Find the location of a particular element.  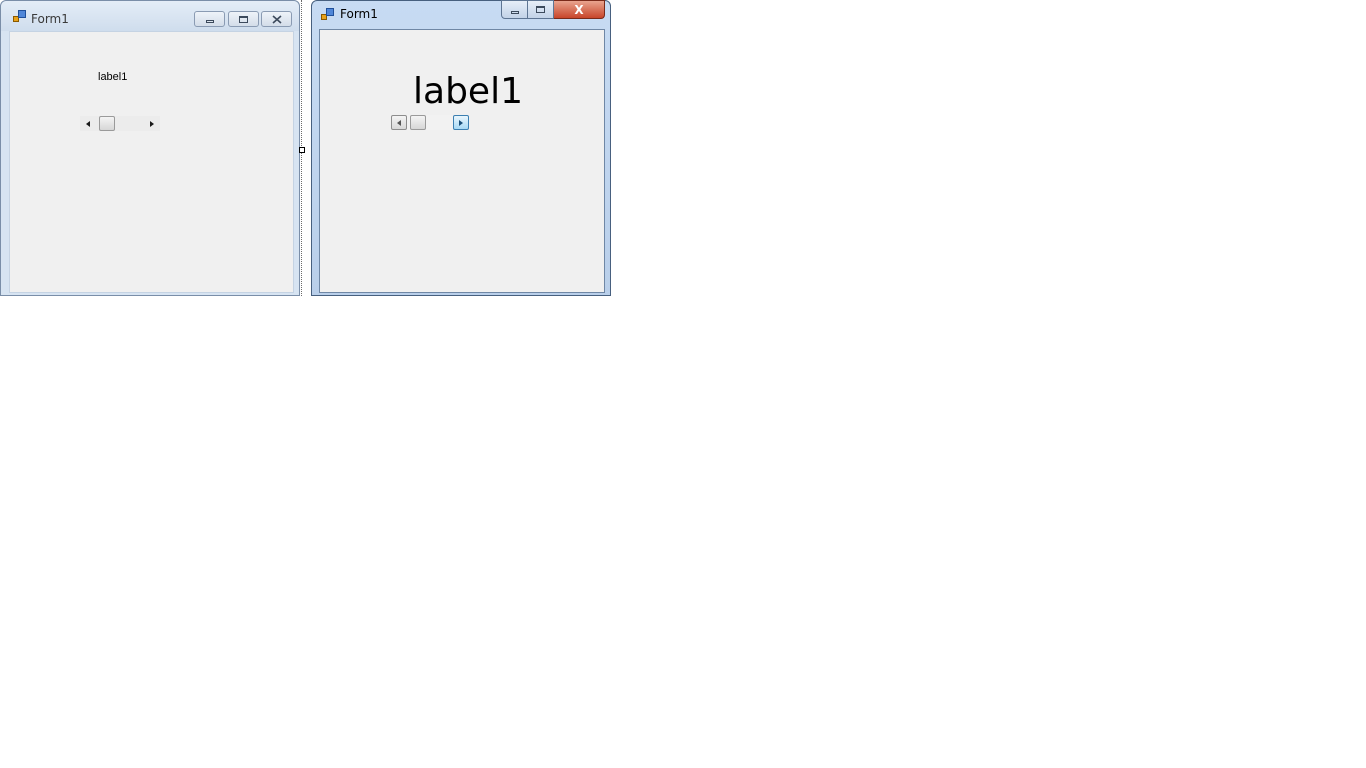

designer-minimize-button is located at coordinates (209, 19).